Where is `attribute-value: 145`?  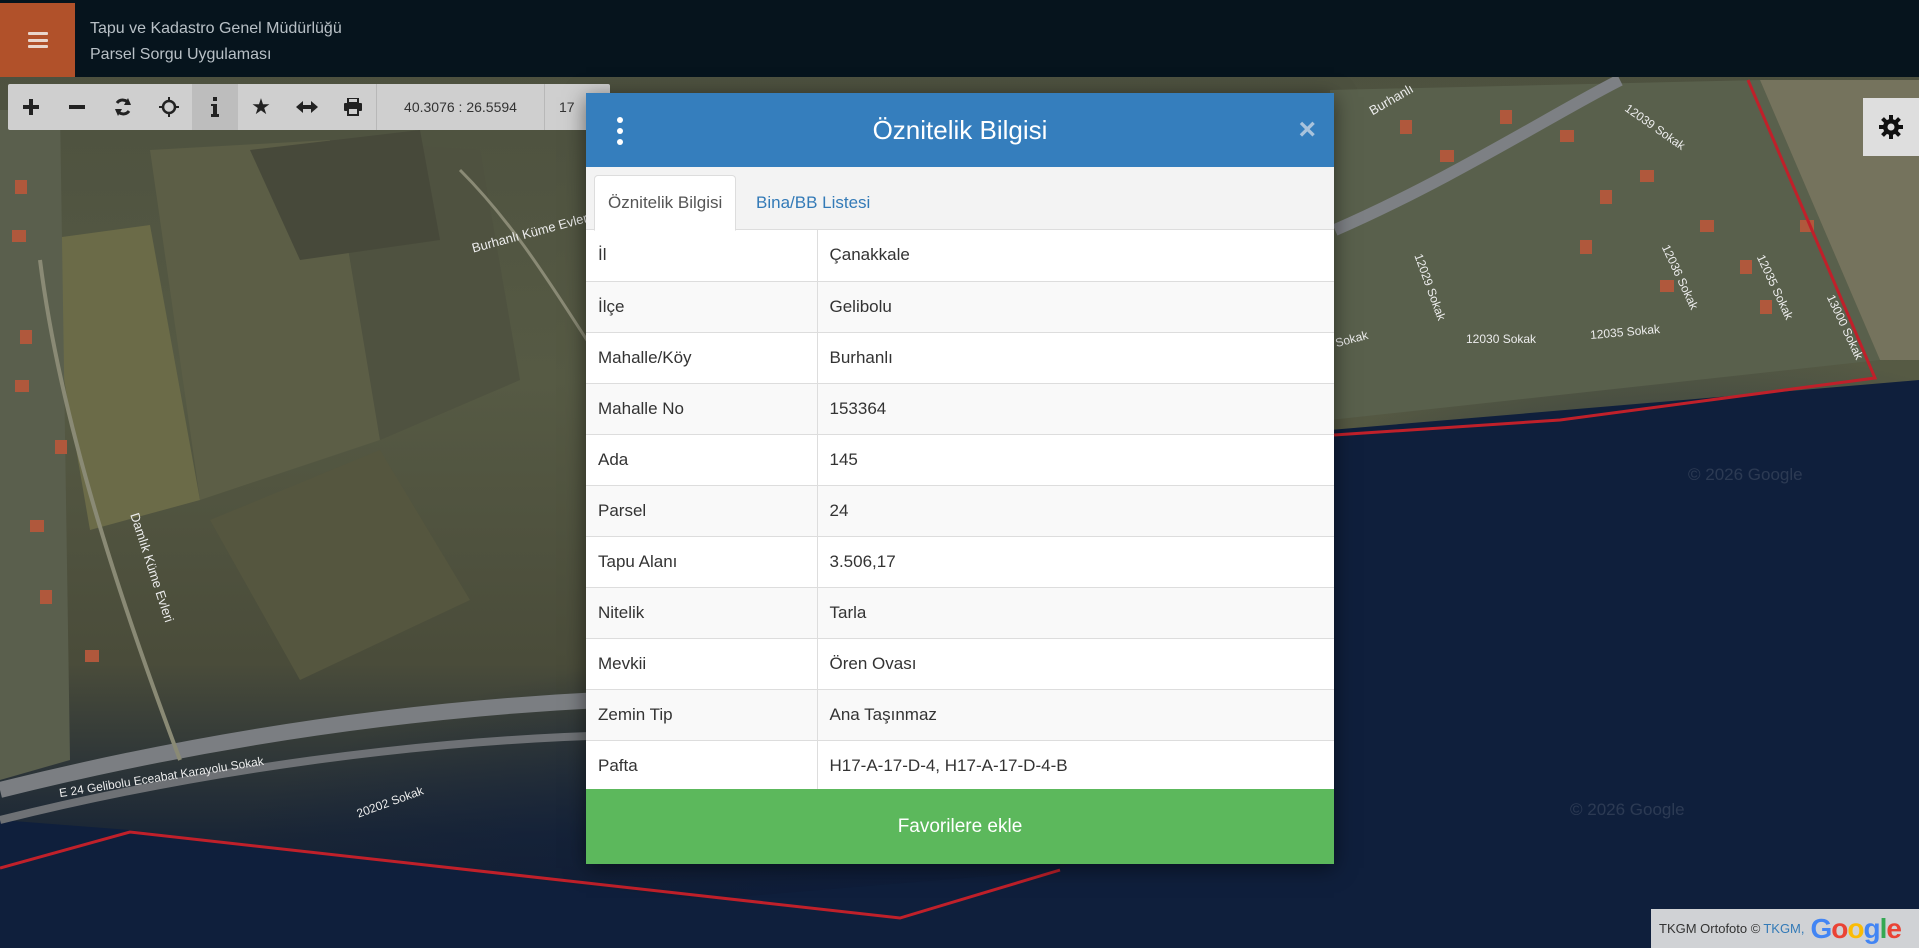
attribute-value: 145 is located at coordinates (1075, 460).